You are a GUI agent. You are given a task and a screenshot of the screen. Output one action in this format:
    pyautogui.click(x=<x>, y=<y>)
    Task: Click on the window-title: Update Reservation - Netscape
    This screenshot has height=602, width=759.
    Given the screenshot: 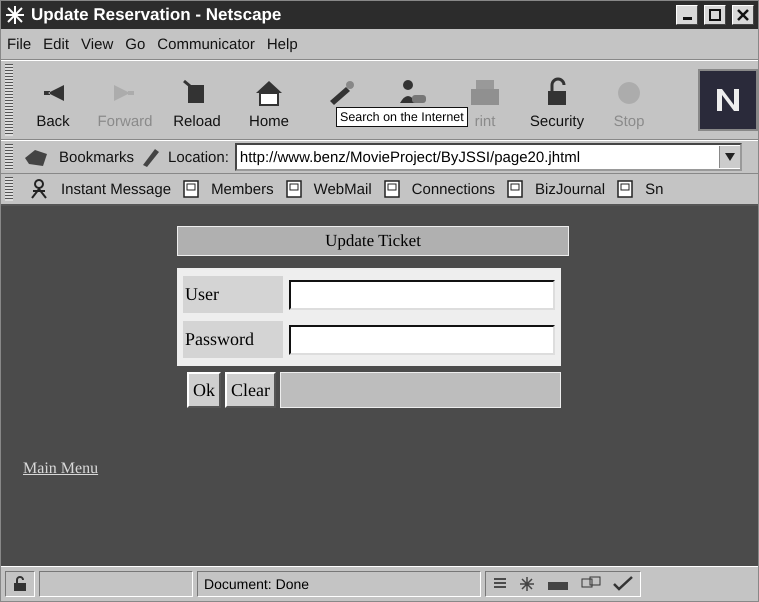 What is the action you would take?
    pyautogui.click(x=156, y=15)
    